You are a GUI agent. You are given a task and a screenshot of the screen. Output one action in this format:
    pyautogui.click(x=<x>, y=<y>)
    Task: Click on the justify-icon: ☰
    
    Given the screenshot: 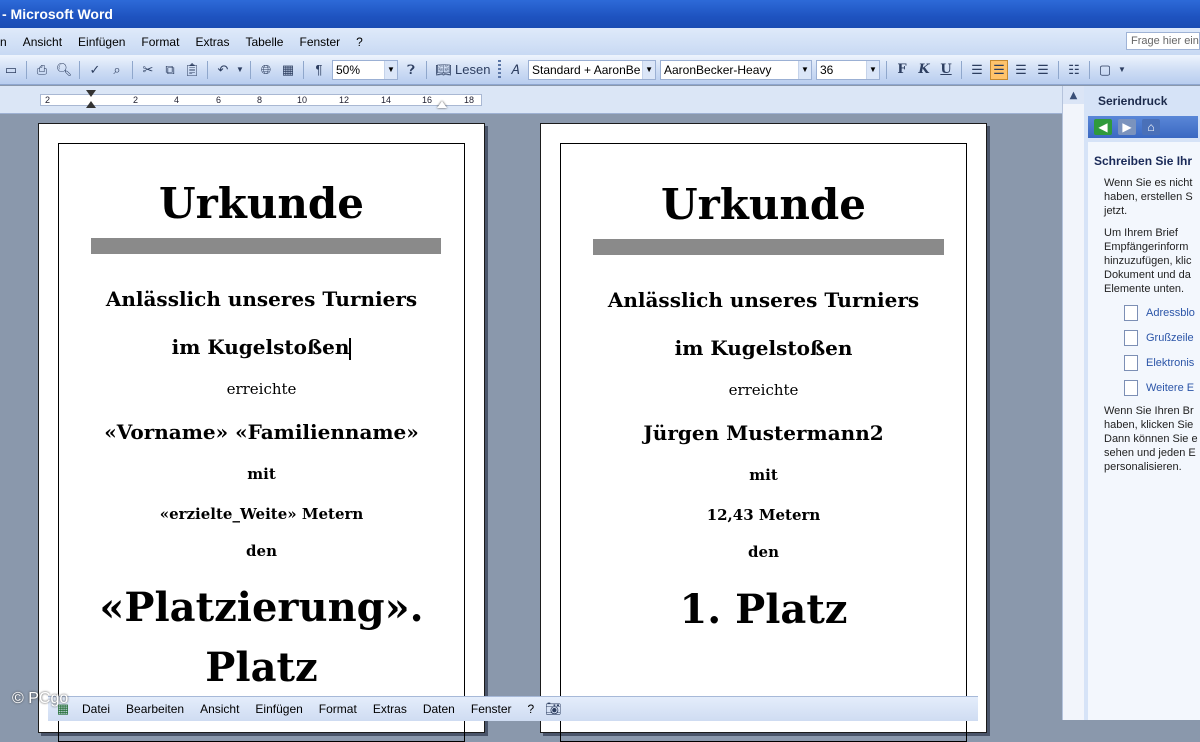 What is the action you would take?
    pyautogui.click(x=1043, y=70)
    